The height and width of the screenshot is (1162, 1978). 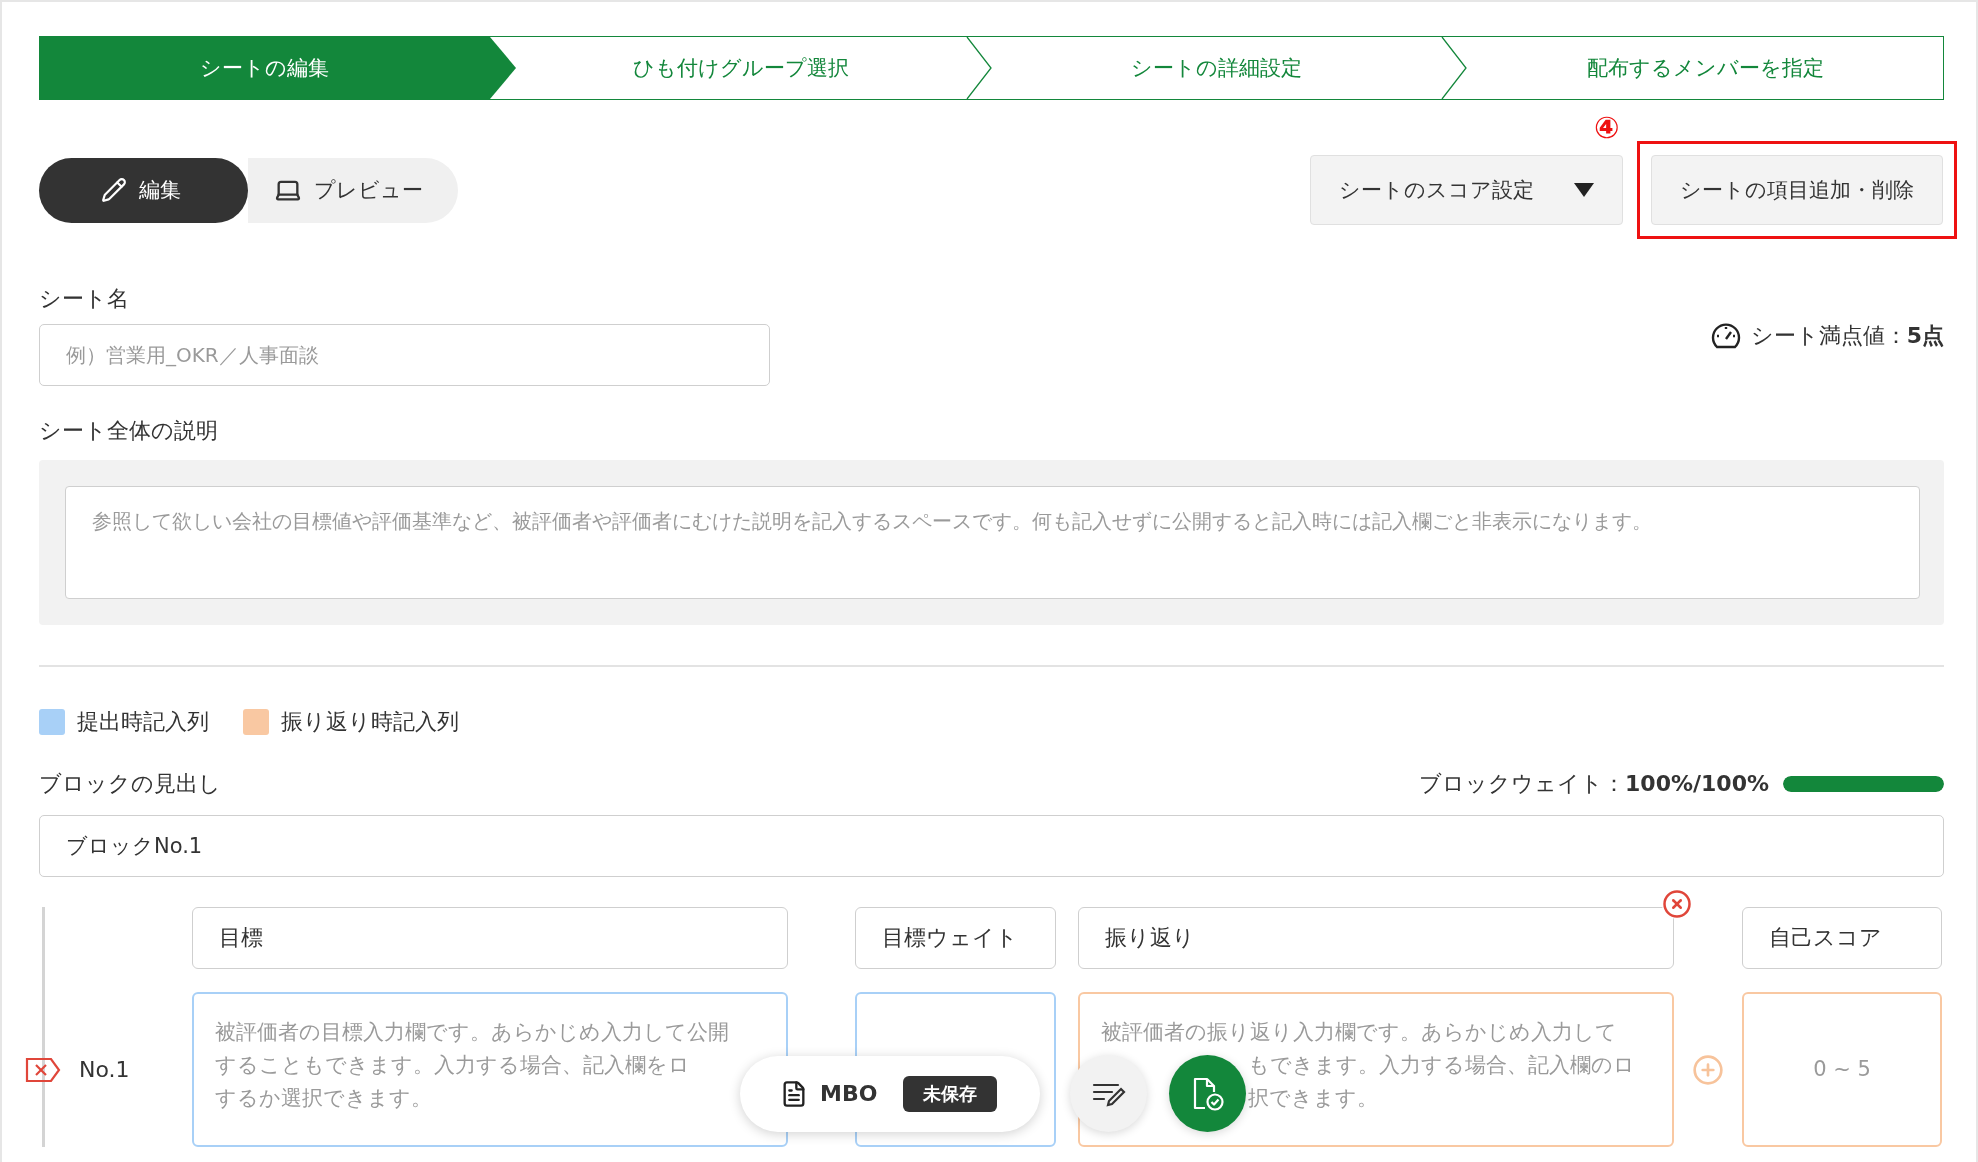 I want to click on field-label: シート名, so click(x=84, y=299).